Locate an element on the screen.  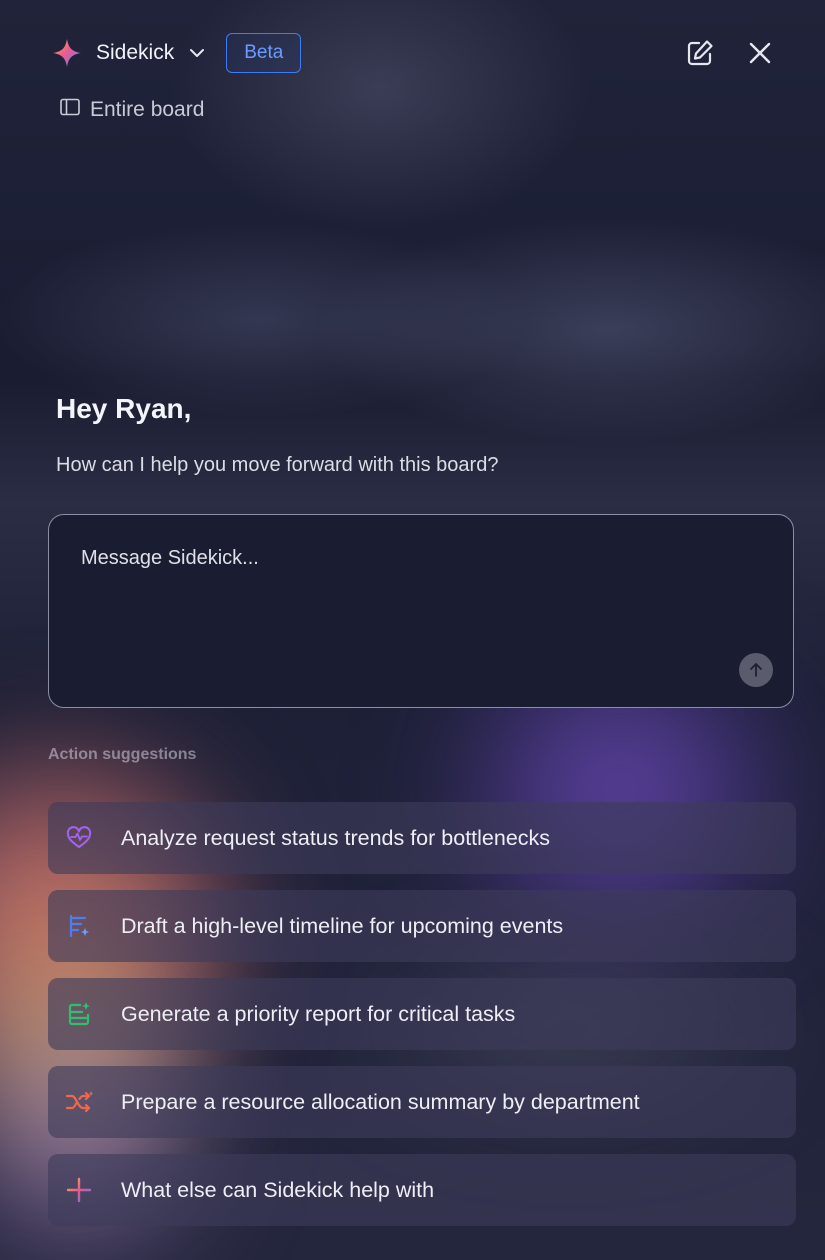
scope-label: Entire board is located at coordinates (147, 109).